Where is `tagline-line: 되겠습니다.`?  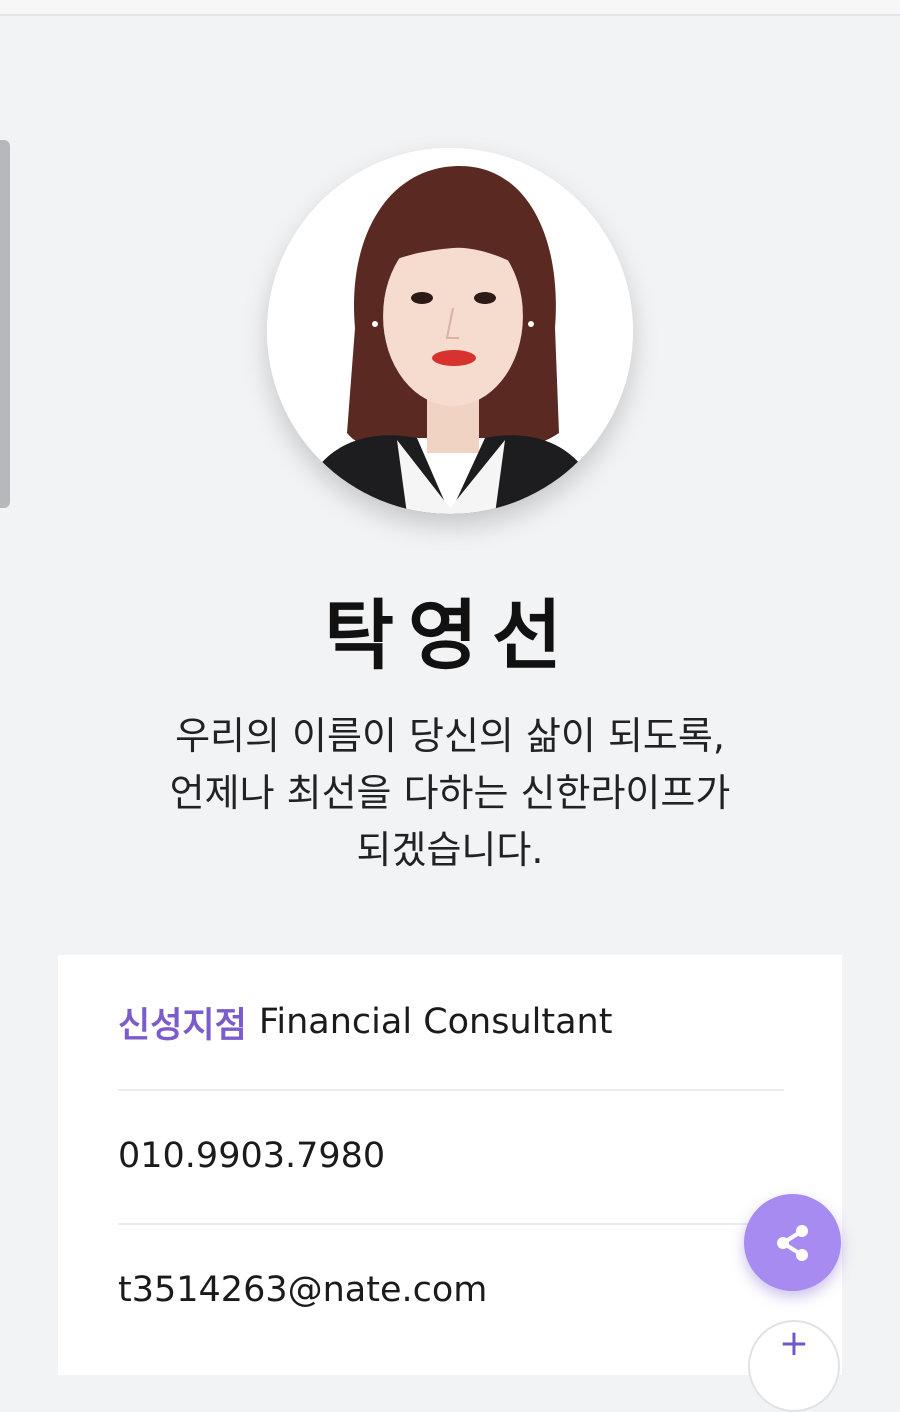 tagline-line: 되겠습니다. is located at coordinates (450, 850).